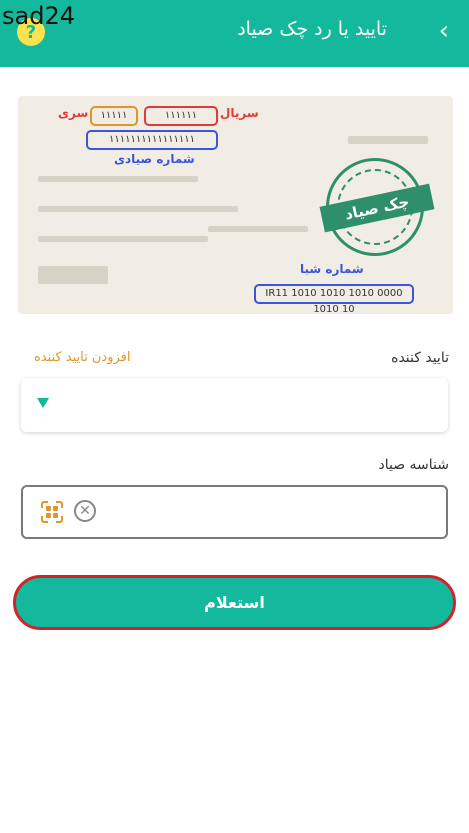  Describe the element at coordinates (334, 299) in the screenshot. I see `shaba-number-box: IR11 1010 1010 1010 0000 1010 10` at that location.